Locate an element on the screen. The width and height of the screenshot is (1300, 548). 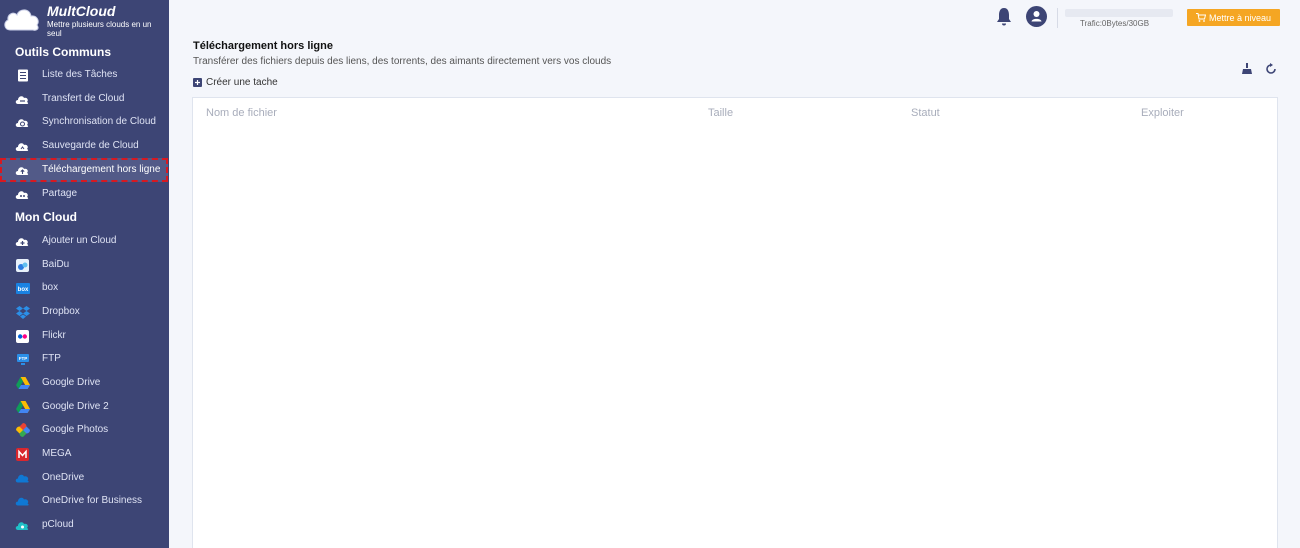
box-icon: box is located at coordinates (22, 288).